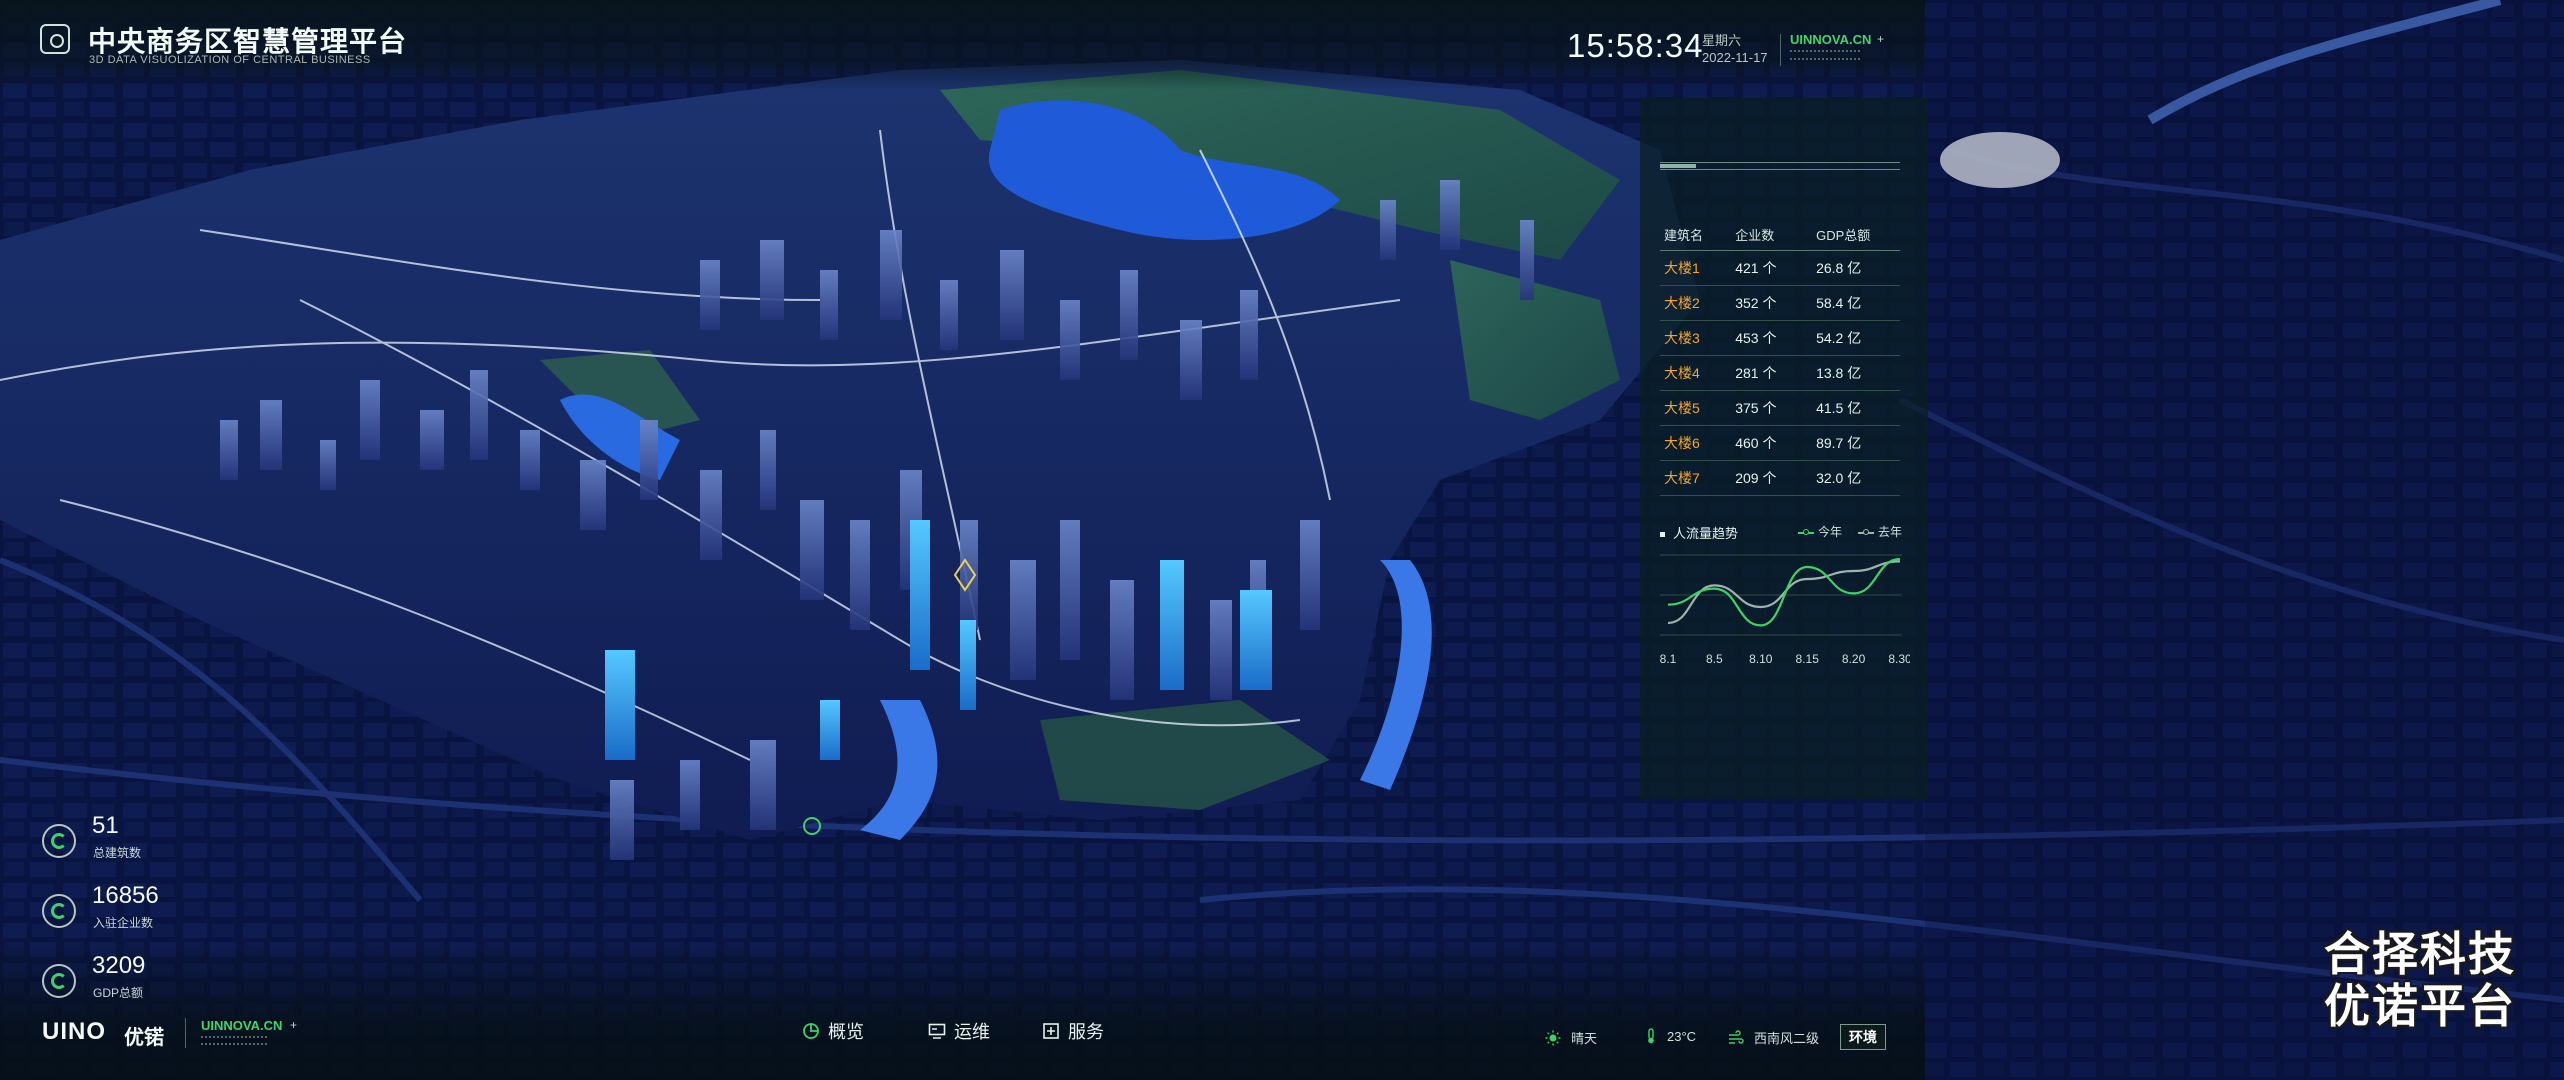 The width and height of the screenshot is (2564, 1080). I want to click on building-name: 大楼7, so click(1697, 478).